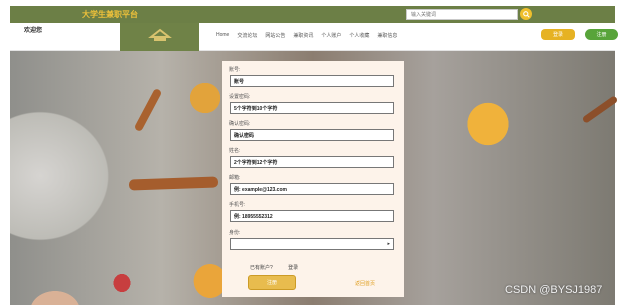 The width and height of the screenshot is (636, 305). I want to click on return-home-link: 返回首页, so click(365, 283).